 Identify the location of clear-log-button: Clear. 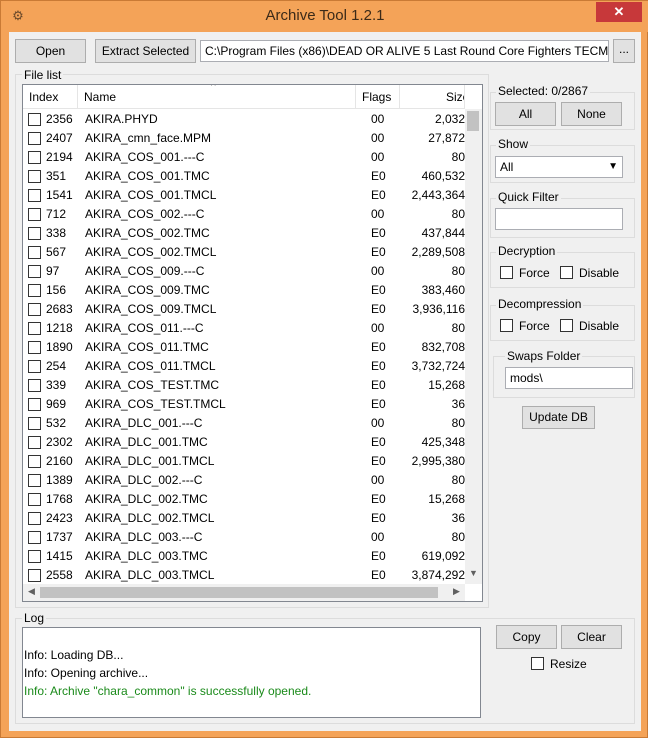
(591, 637).